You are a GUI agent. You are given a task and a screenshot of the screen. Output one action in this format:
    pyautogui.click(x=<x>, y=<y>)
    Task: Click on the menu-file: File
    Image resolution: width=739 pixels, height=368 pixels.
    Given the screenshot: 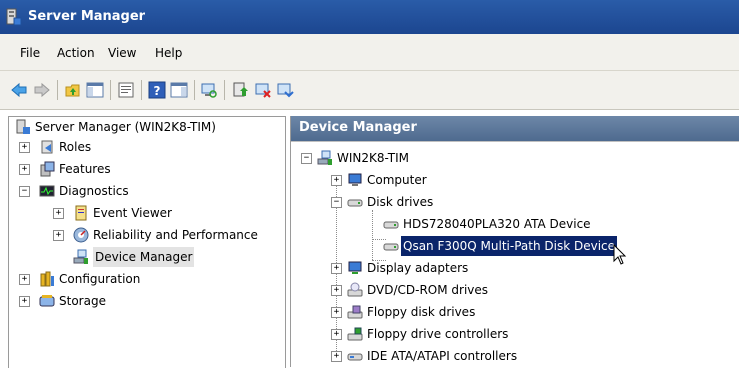 What is the action you would take?
    pyautogui.click(x=30, y=53)
    